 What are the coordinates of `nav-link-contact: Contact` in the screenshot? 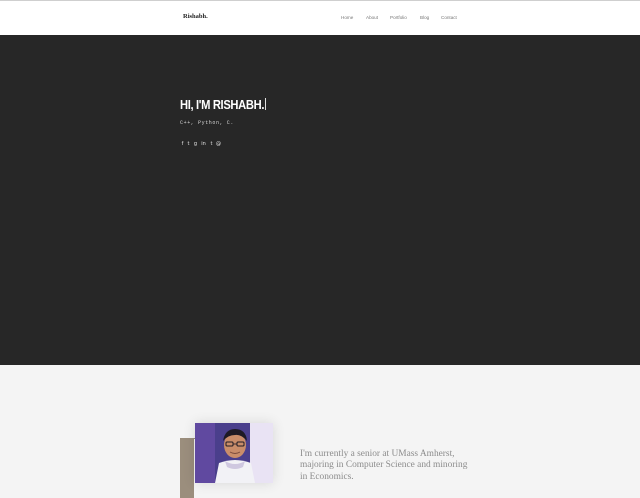 It's located at (449, 17).